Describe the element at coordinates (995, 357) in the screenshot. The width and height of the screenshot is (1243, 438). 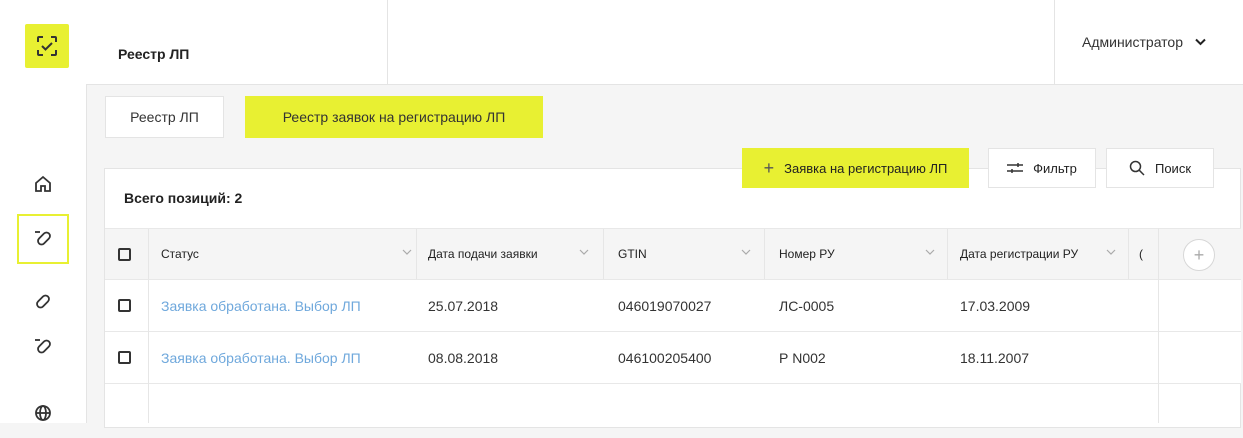
I see `ru-date: 18.11.2007` at that location.